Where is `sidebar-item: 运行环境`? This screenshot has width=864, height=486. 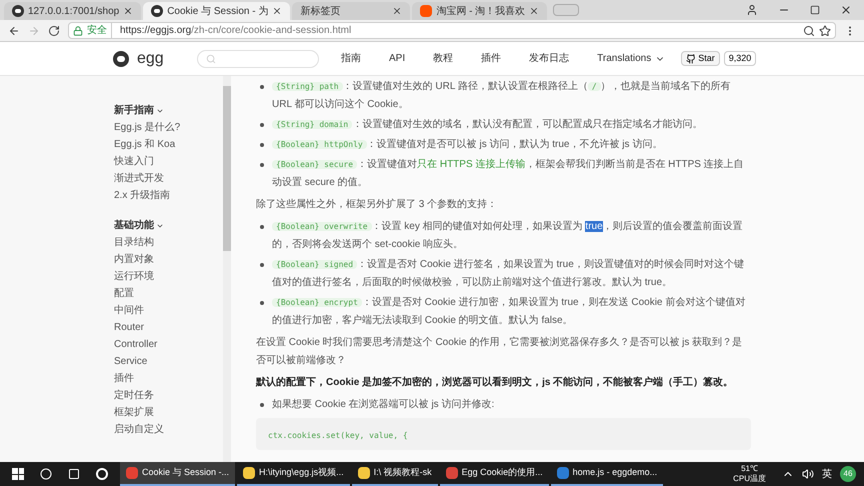 sidebar-item: 运行环境 is located at coordinates (168, 276).